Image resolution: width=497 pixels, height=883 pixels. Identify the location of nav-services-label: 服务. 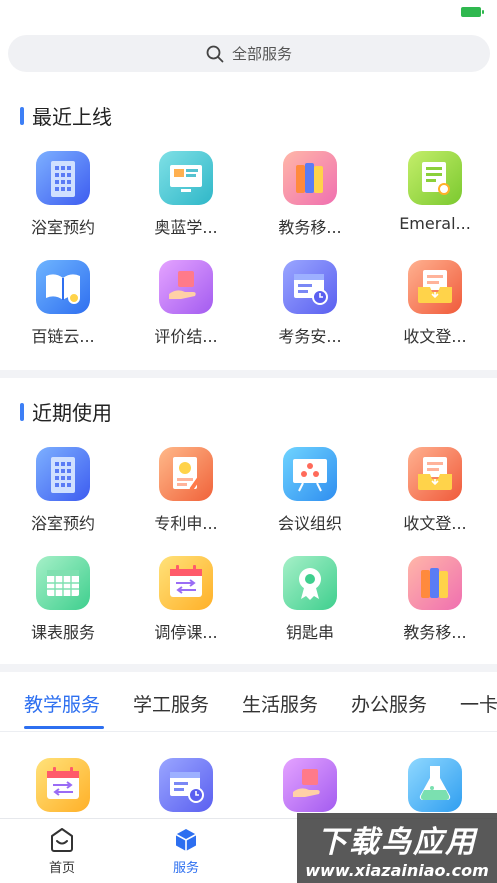
(185, 868).